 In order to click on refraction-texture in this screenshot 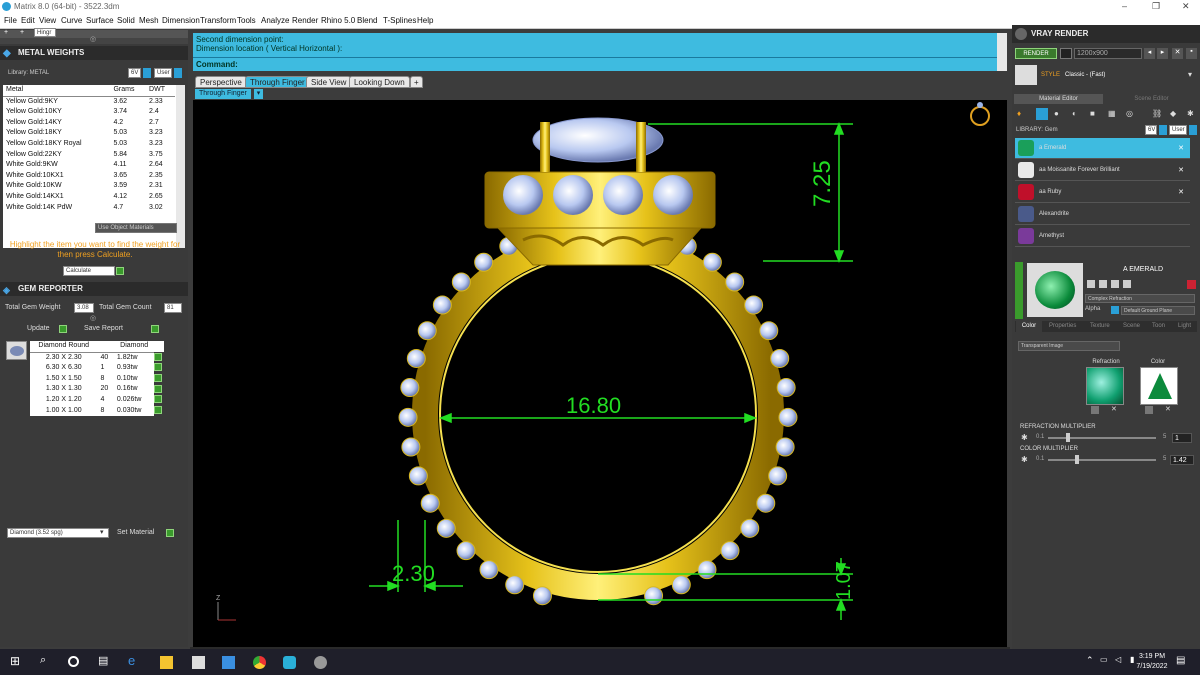, I will do `click(1105, 386)`.